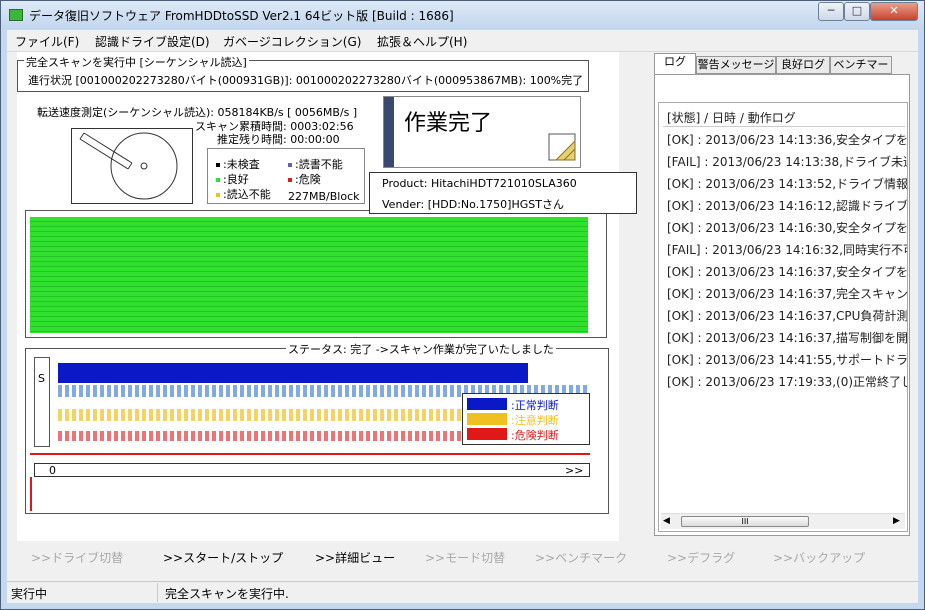 This screenshot has width=925, height=610. I want to click on caution-swatch, so click(487, 419).